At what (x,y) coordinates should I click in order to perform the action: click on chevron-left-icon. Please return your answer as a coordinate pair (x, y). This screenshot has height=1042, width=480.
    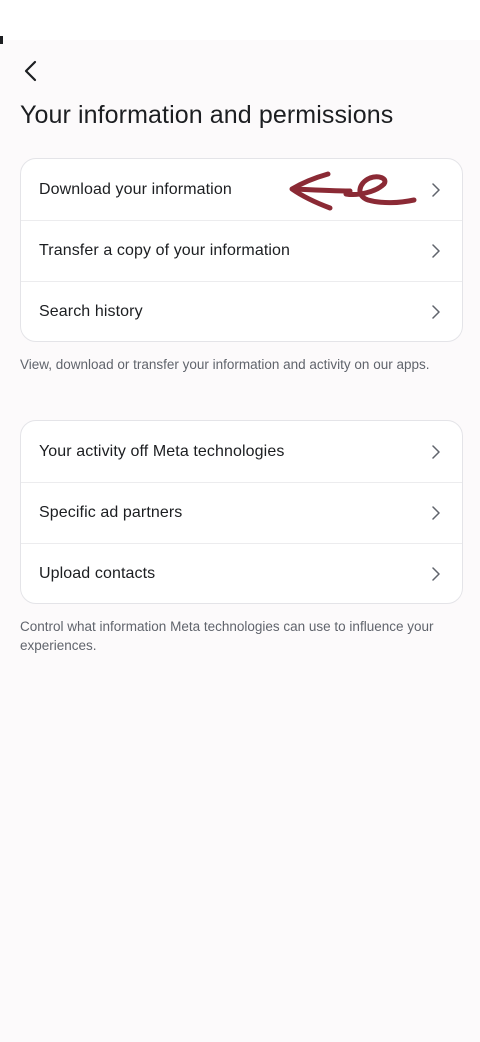
    Looking at the image, I should click on (30, 71).